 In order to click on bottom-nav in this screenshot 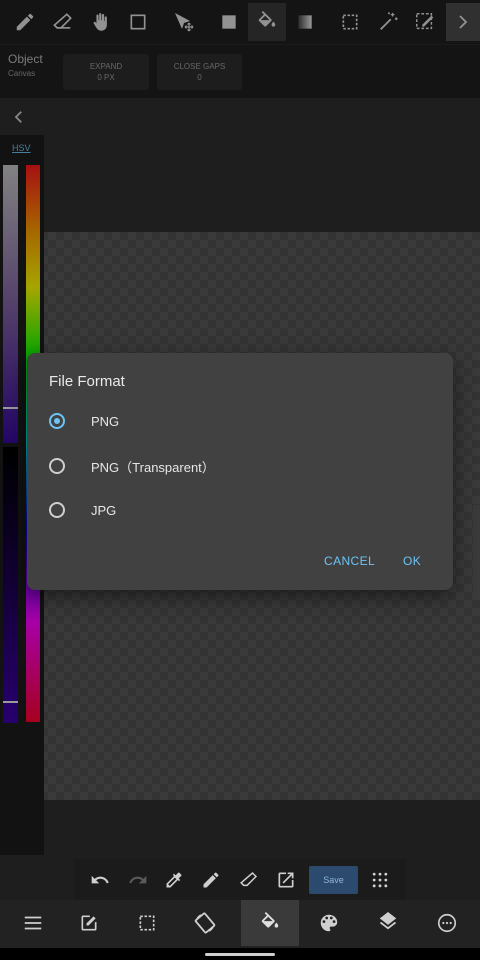, I will do `click(240, 924)`.